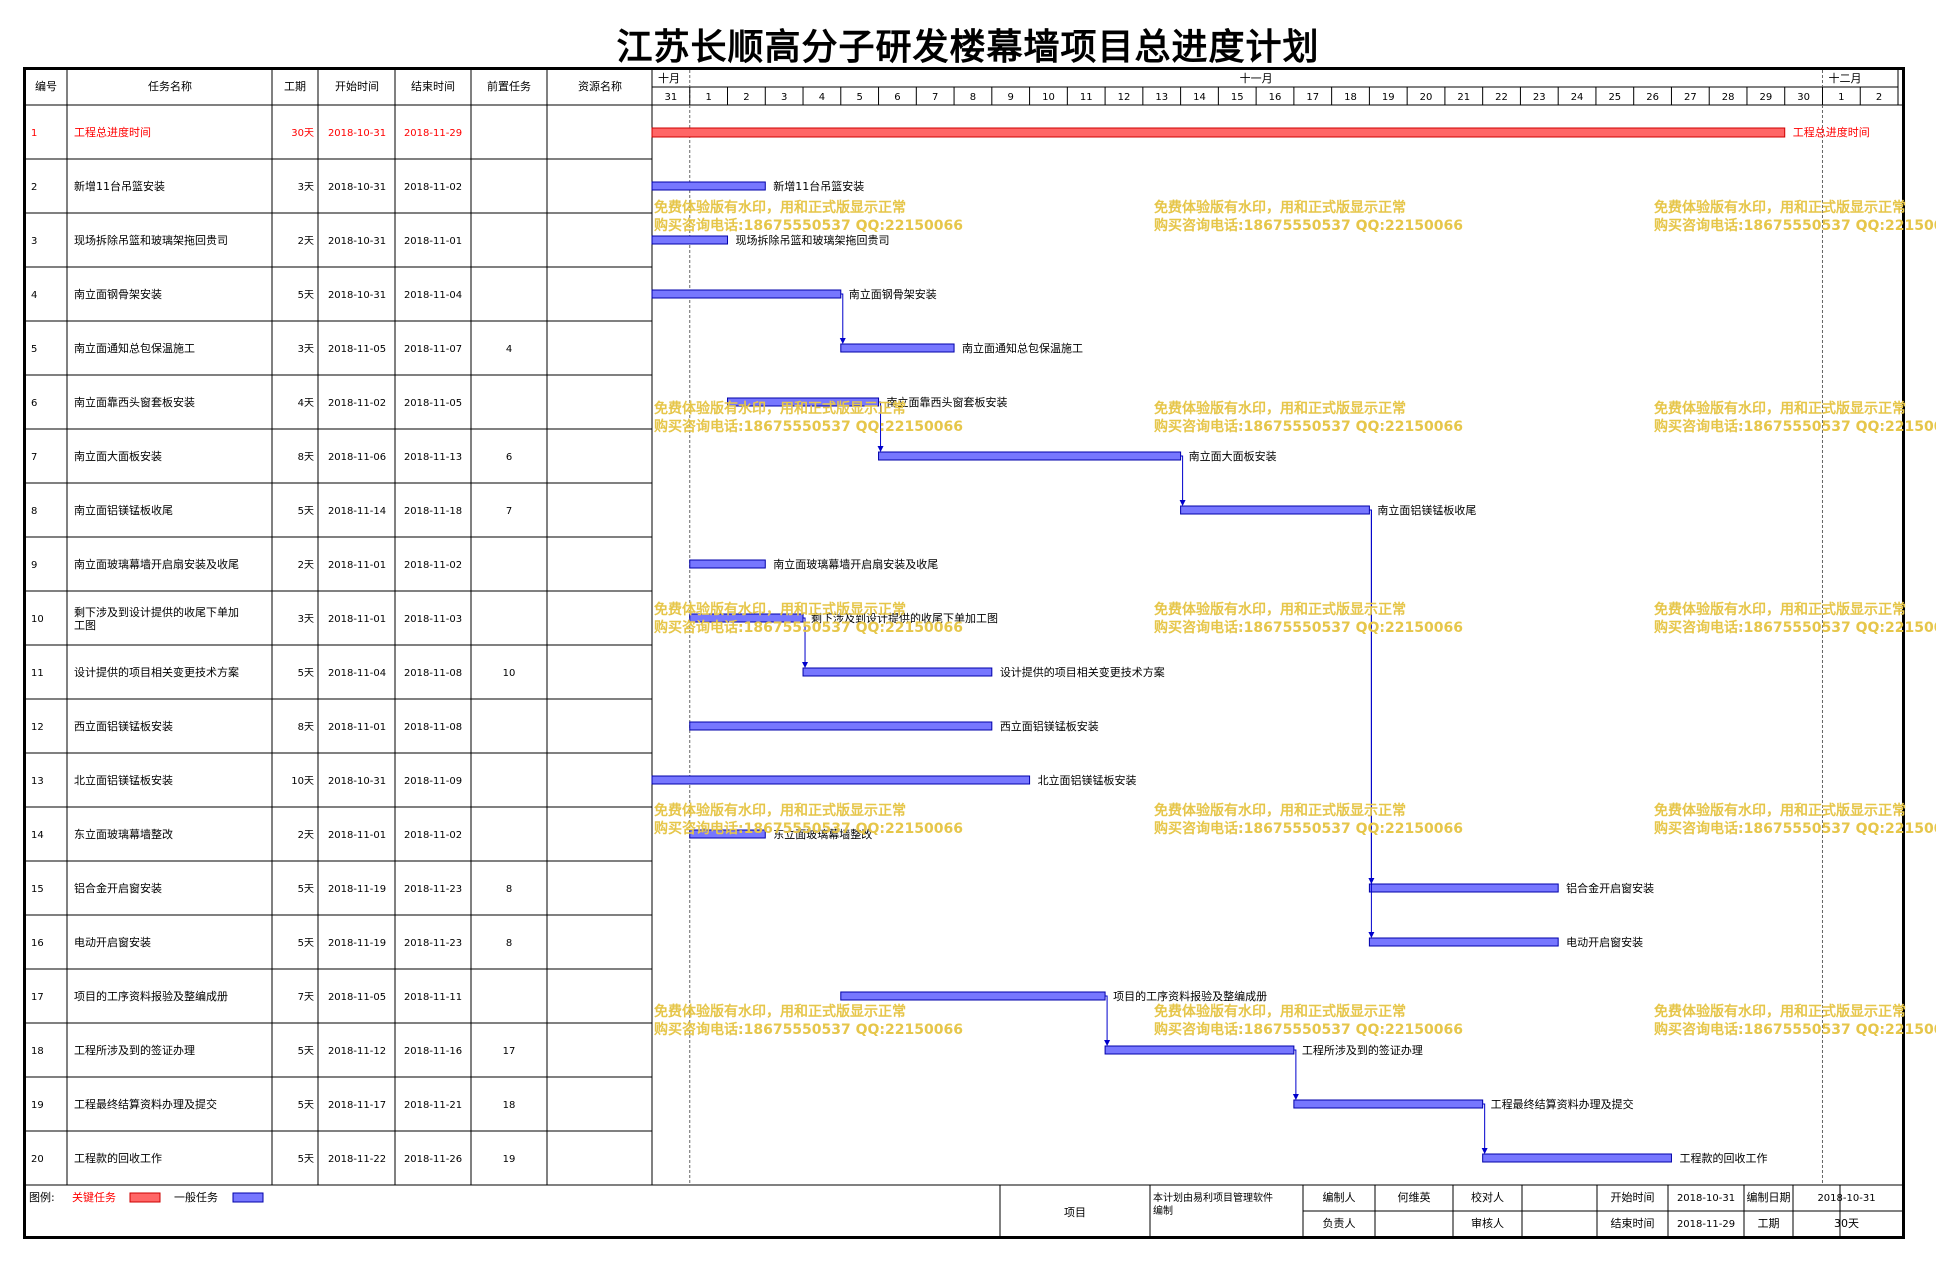 Image resolution: width=1936 pixels, height=1261 pixels. What do you see at coordinates (37, 943) in the screenshot?
I see `task-id: 16` at bounding box center [37, 943].